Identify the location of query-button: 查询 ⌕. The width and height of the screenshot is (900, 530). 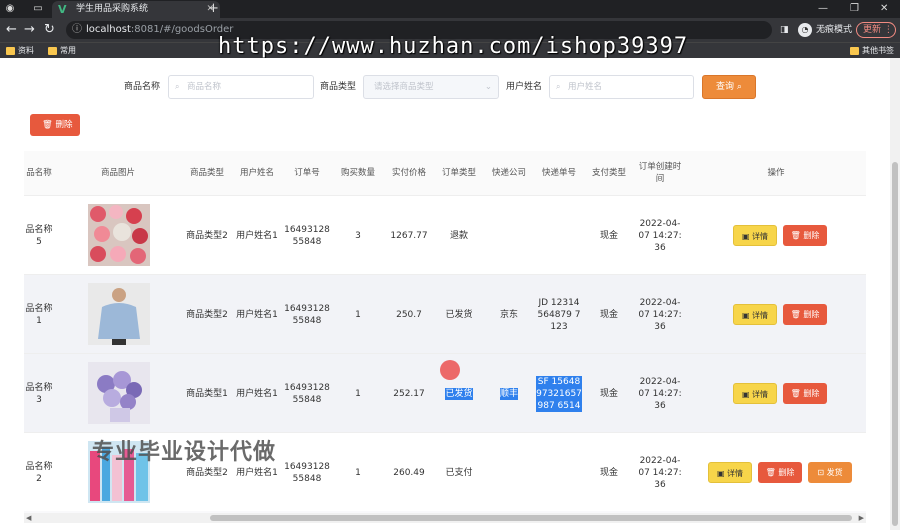
(729, 87).